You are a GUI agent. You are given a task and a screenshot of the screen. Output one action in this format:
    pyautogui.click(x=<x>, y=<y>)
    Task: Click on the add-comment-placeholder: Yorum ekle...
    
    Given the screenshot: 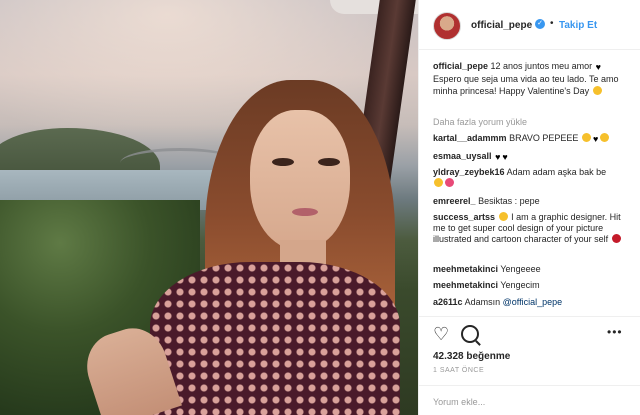 What is the action you would take?
    pyautogui.click(x=459, y=402)
    